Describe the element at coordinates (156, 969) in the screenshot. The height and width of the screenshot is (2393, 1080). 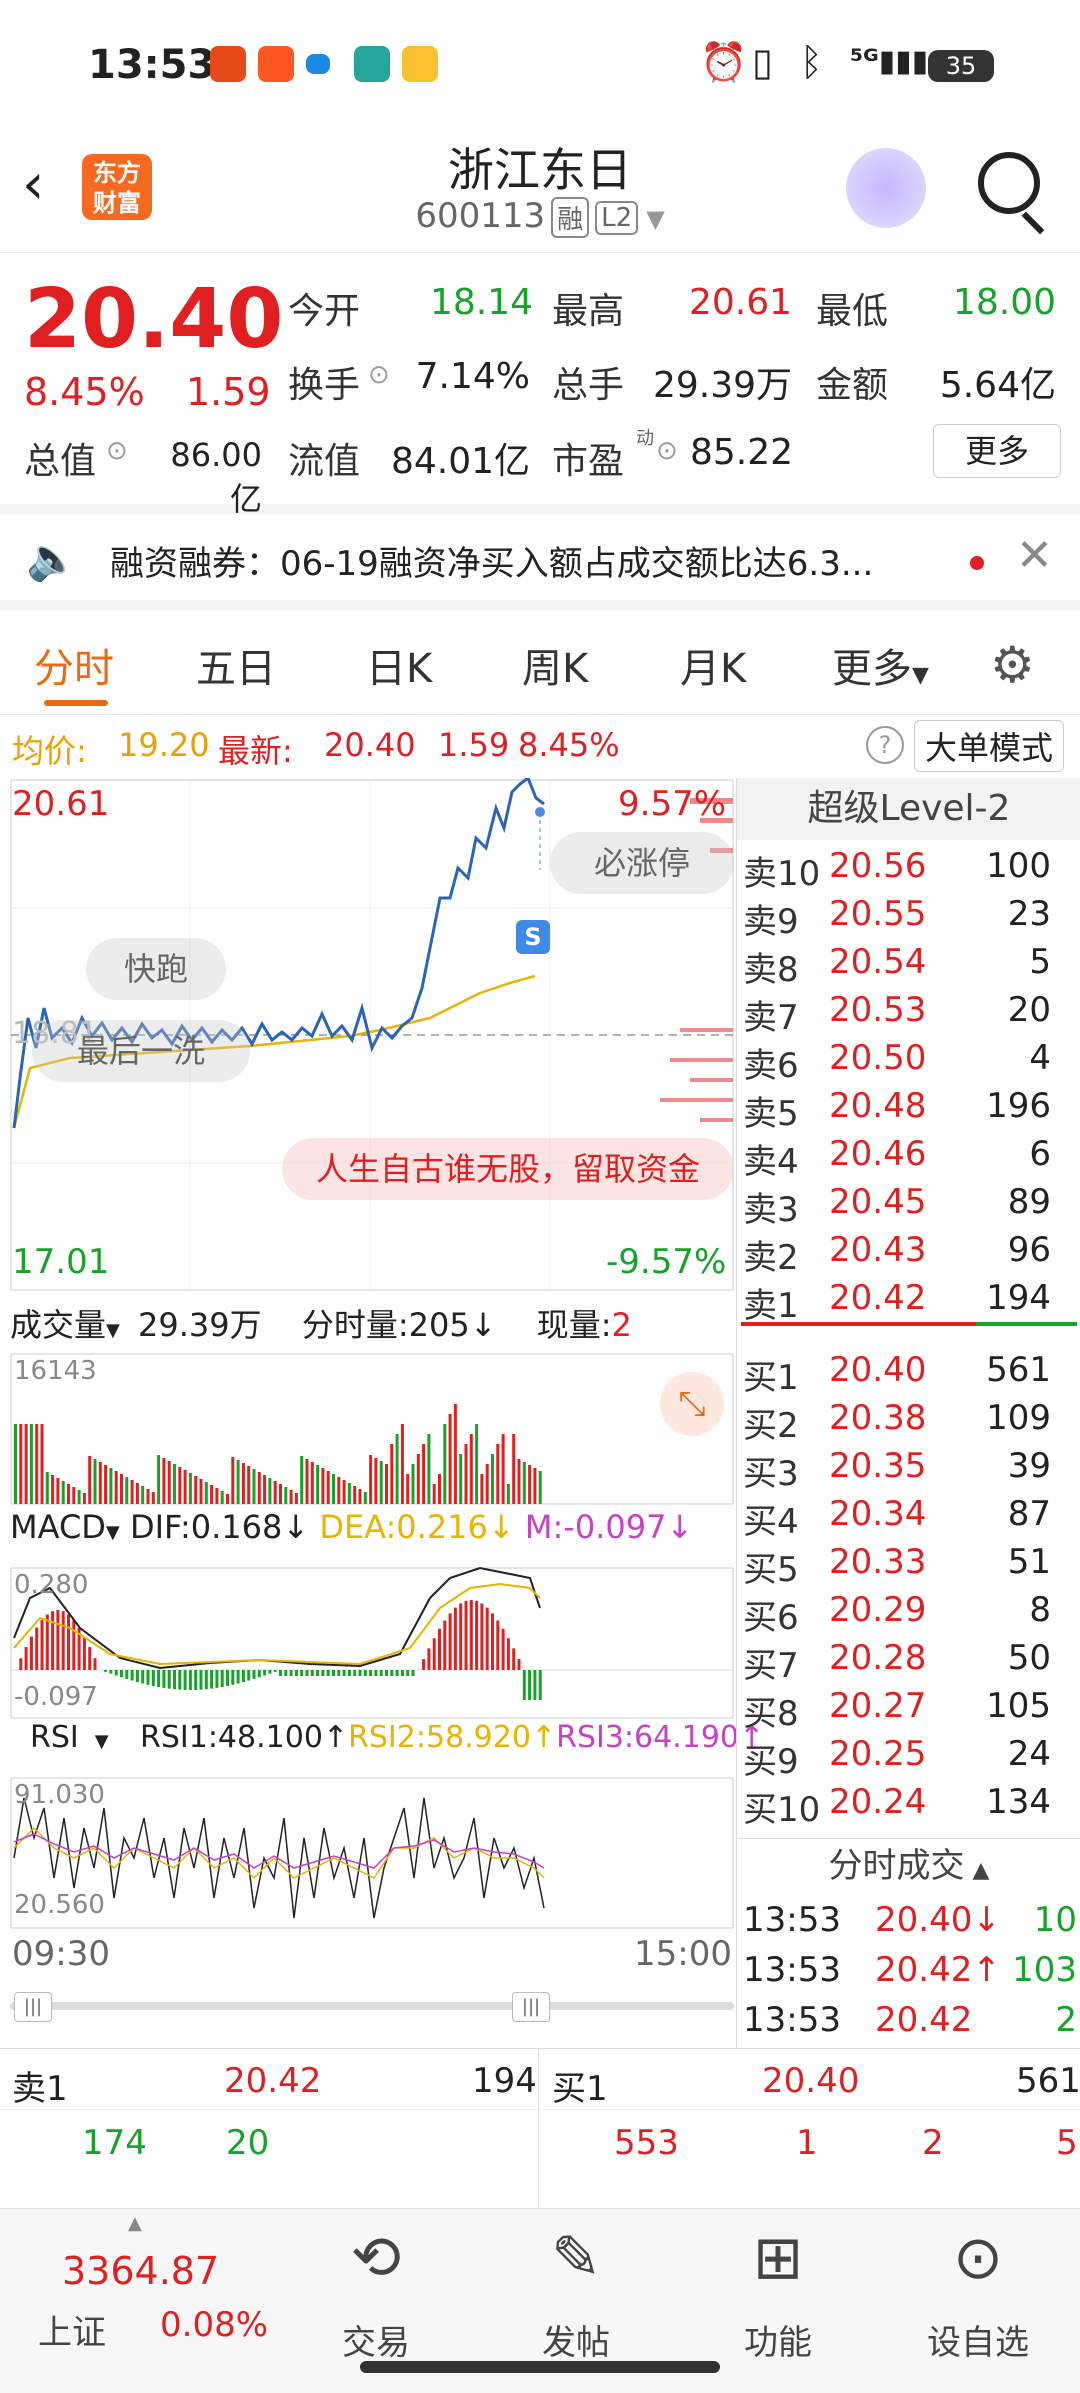
I see `comment-bubble: 快跑` at that location.